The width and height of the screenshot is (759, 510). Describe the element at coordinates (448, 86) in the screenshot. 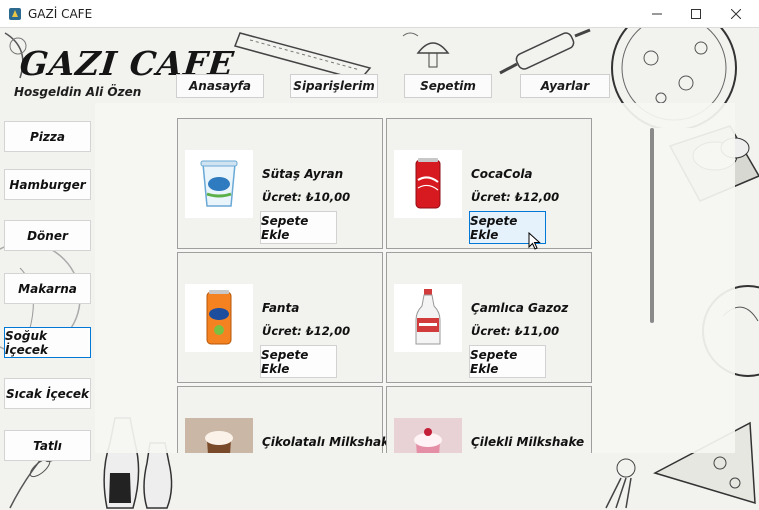

I see `nav-sepetim-button: Sepetim` at that location.